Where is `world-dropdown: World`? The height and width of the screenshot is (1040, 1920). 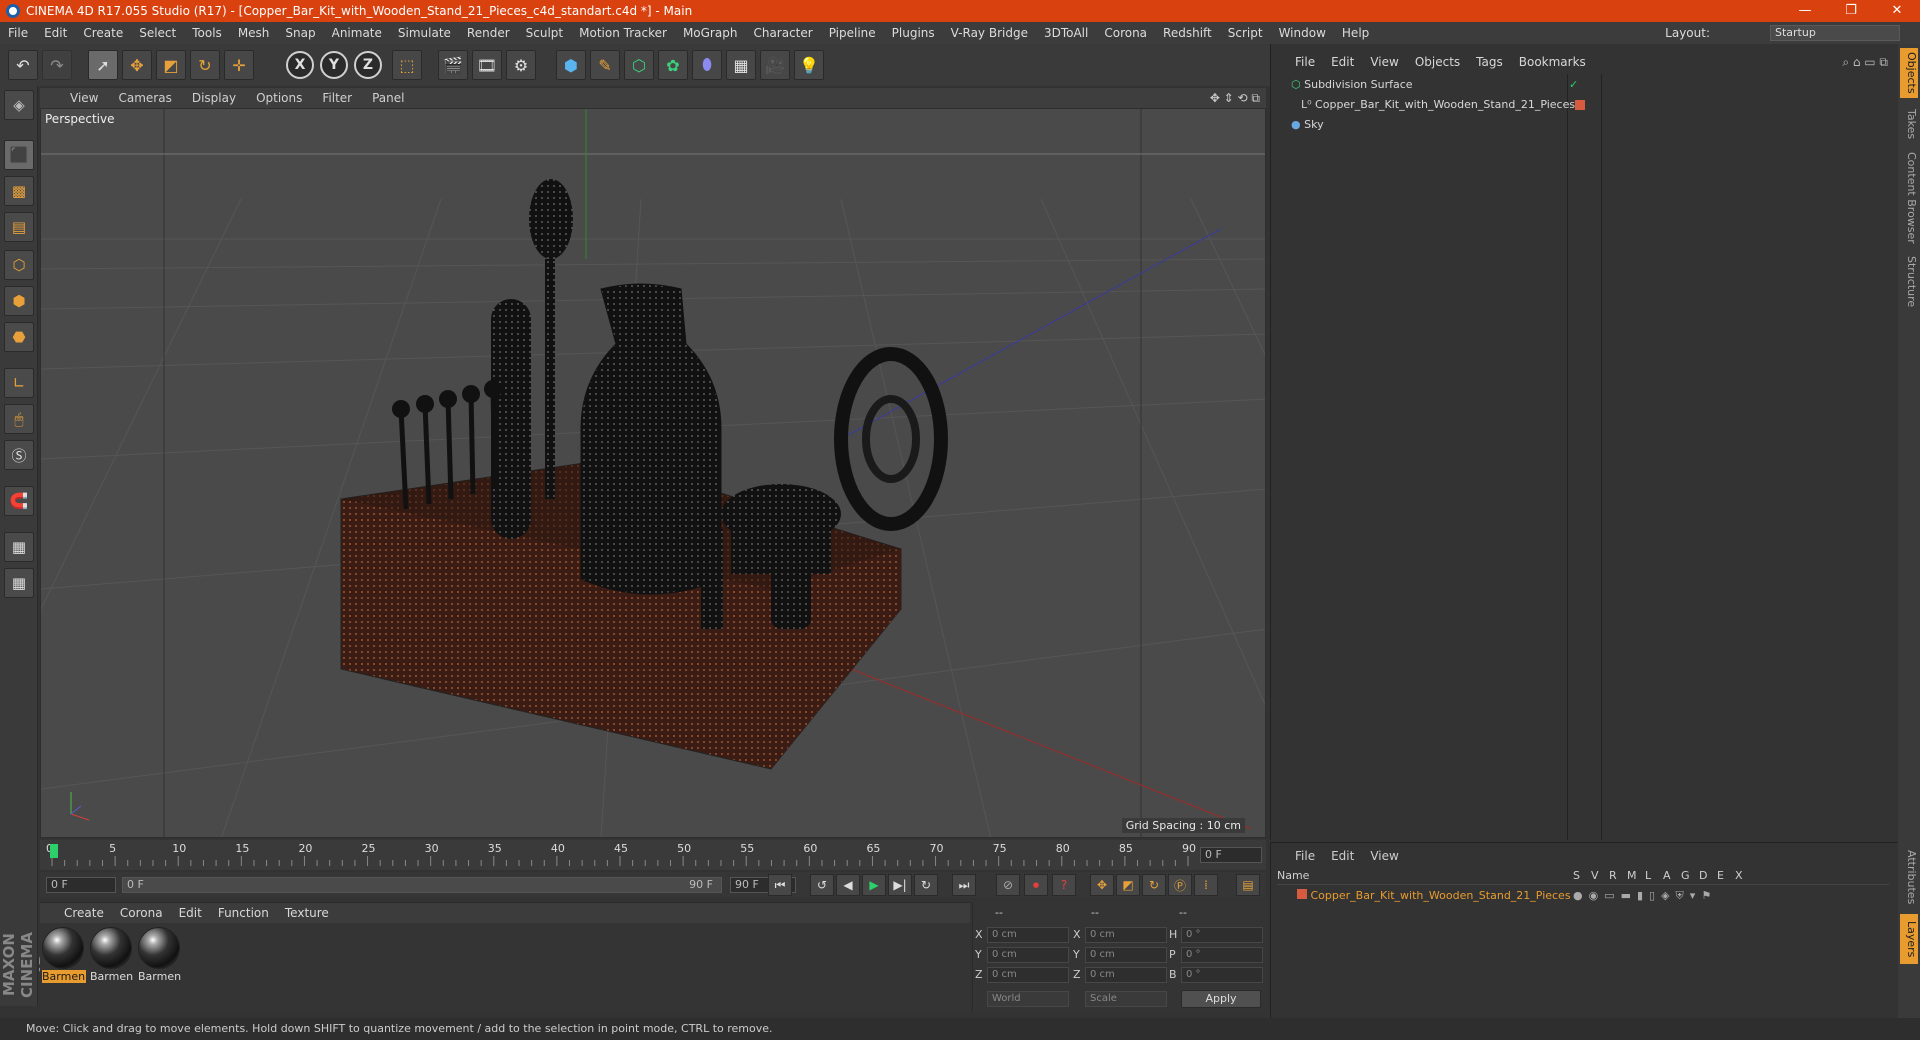 world-dropdown: World is located at coordinates (1028, 999).